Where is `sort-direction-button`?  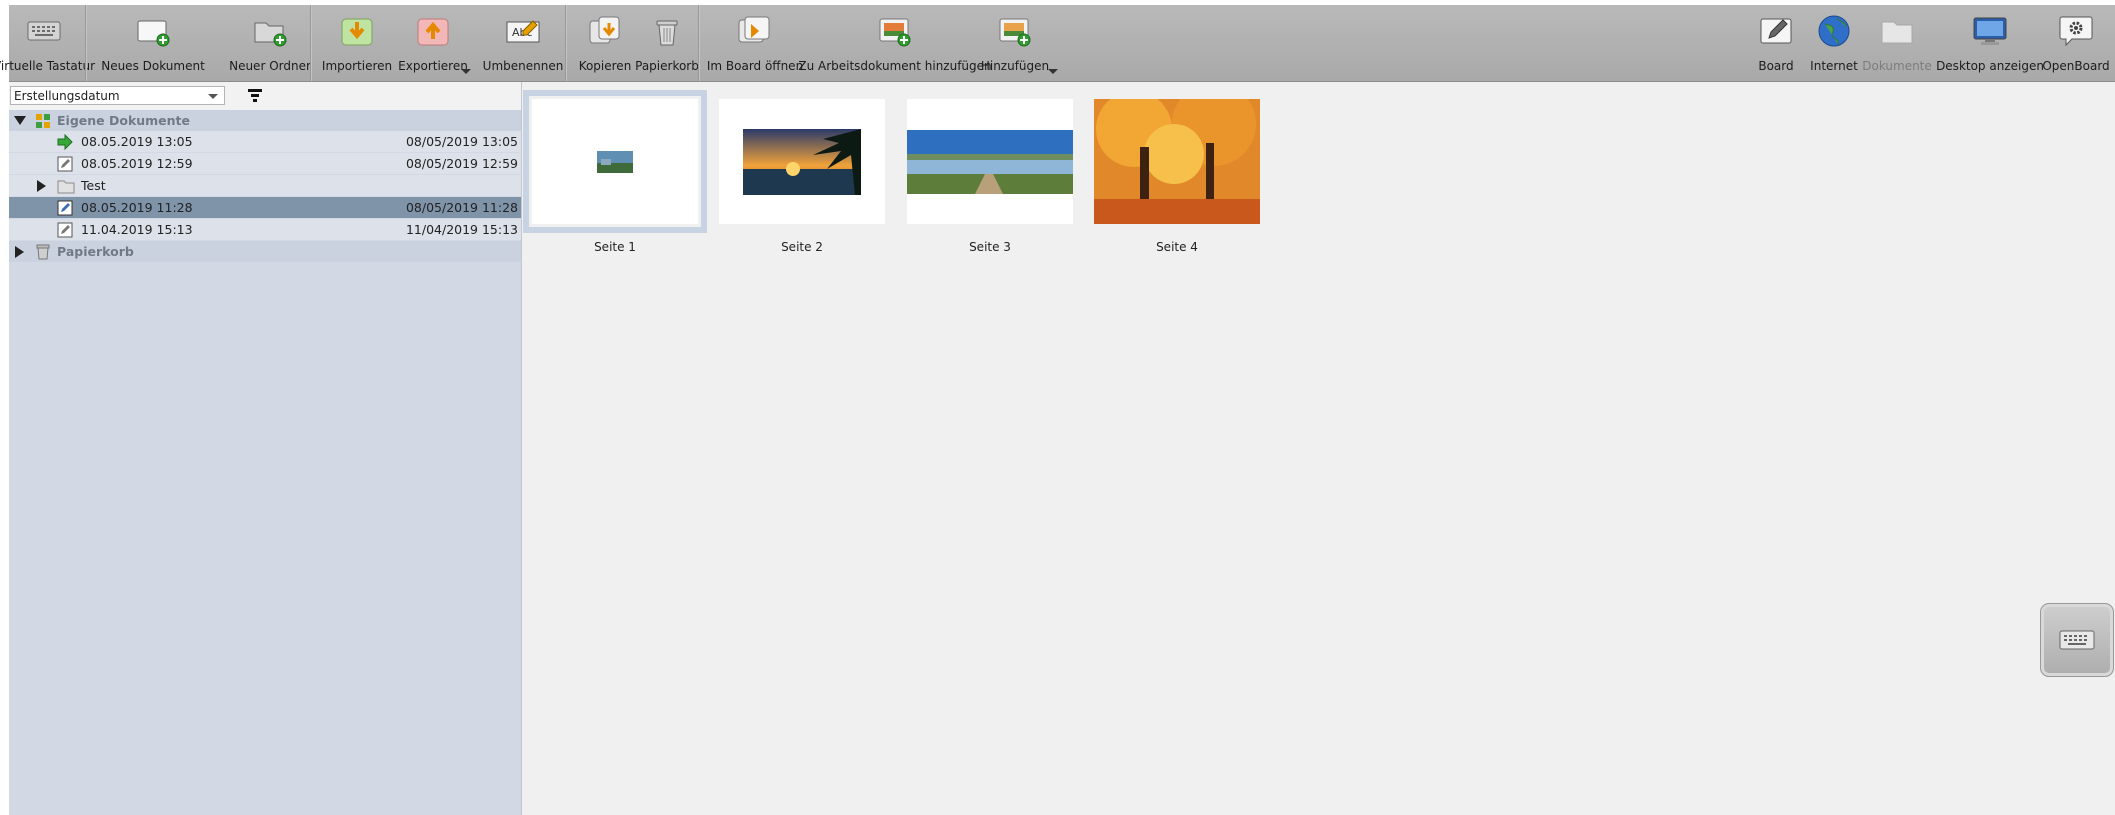 sort-direction-button is located at coordinates (255, 96).